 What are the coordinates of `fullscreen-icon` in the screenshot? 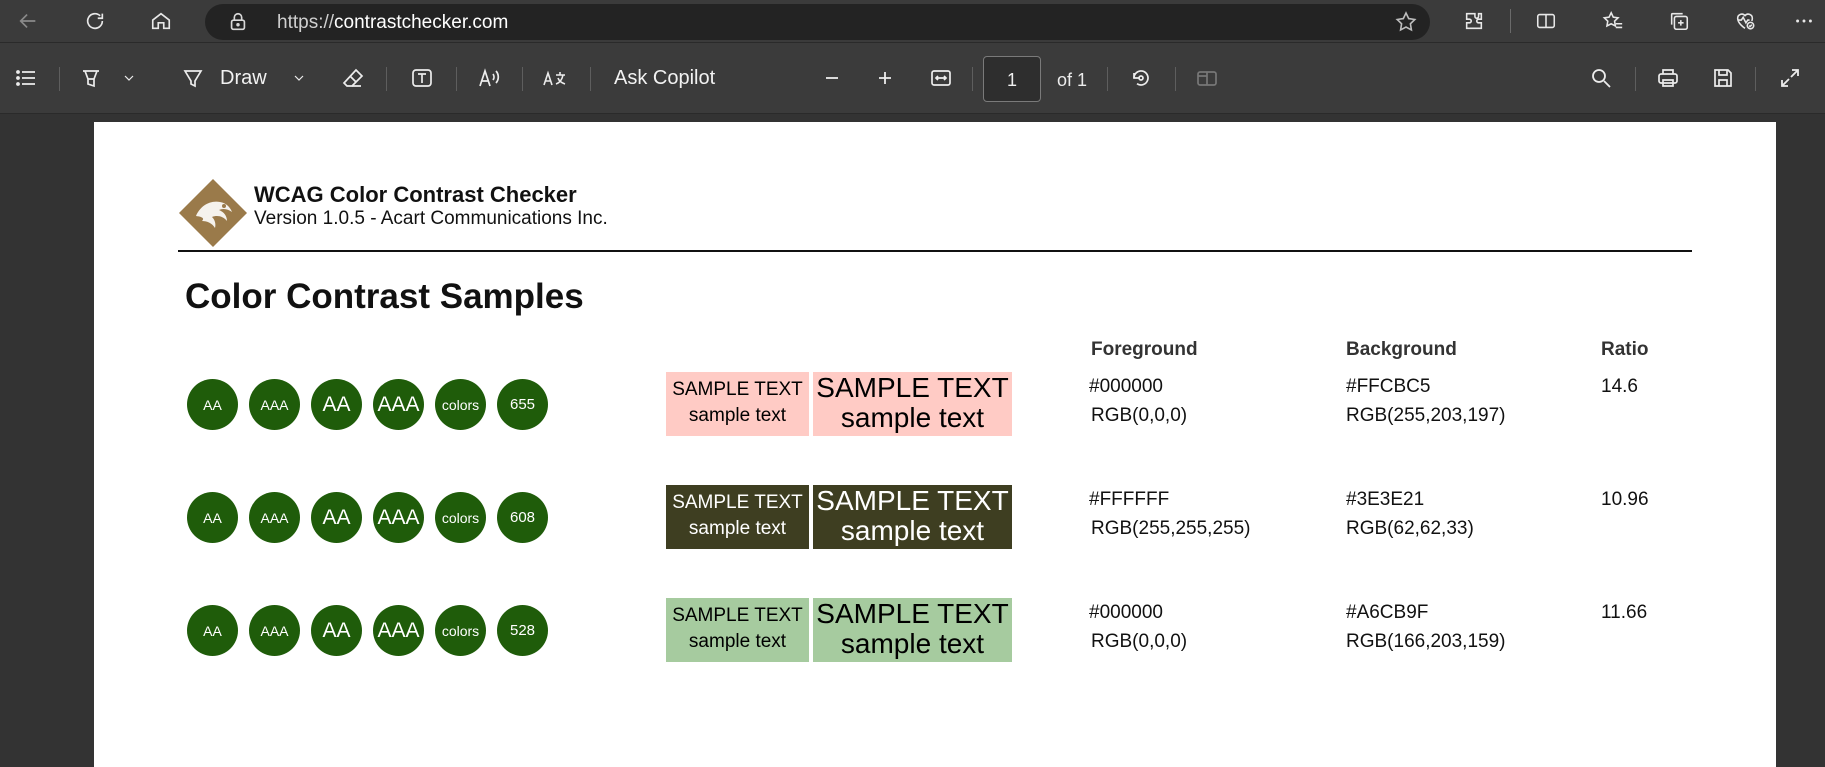 It's located at (1790, 78).